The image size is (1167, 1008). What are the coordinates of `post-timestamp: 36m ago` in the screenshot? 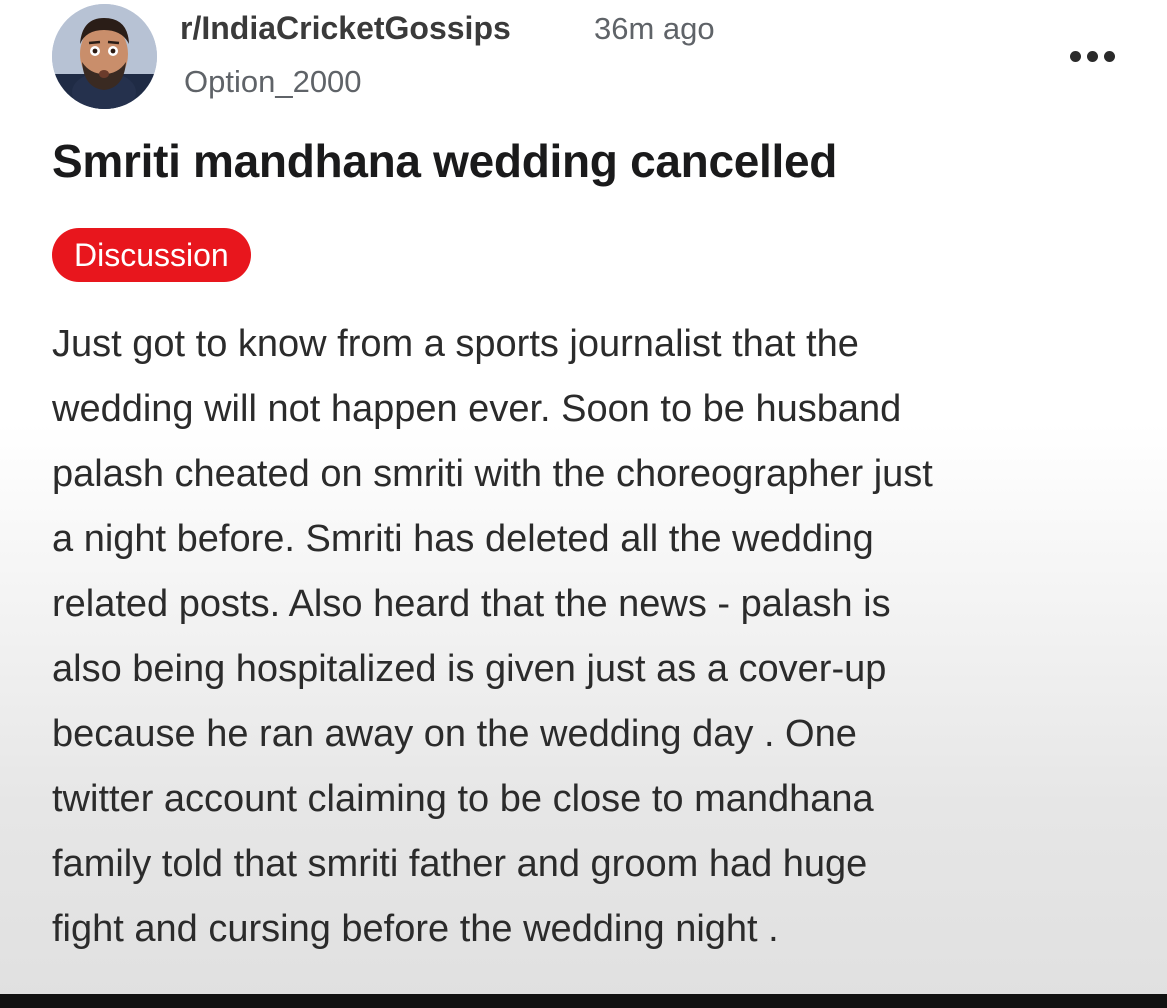 It's located at (654, 28).